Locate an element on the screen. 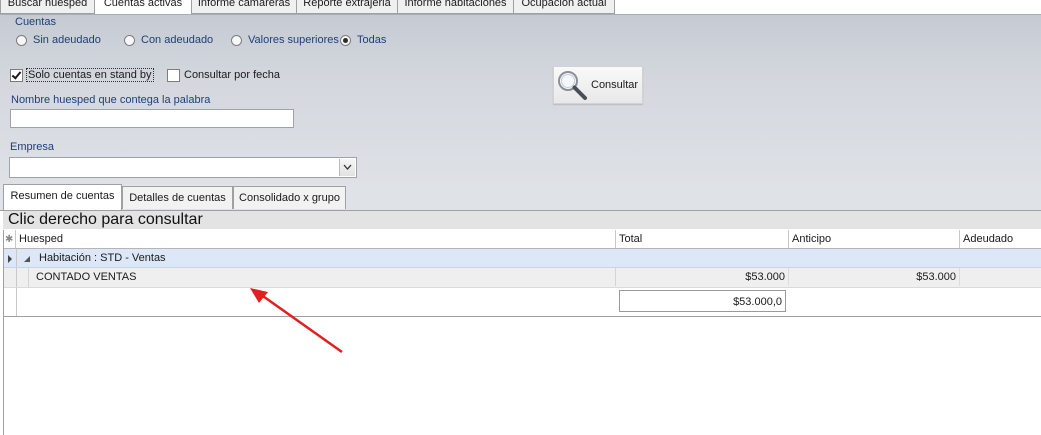 Image resolution: width=1041 pixels, height=435 pixels. por-fecha-checkbox-label: Consultar por fecha is located at coordinates (232, 75).